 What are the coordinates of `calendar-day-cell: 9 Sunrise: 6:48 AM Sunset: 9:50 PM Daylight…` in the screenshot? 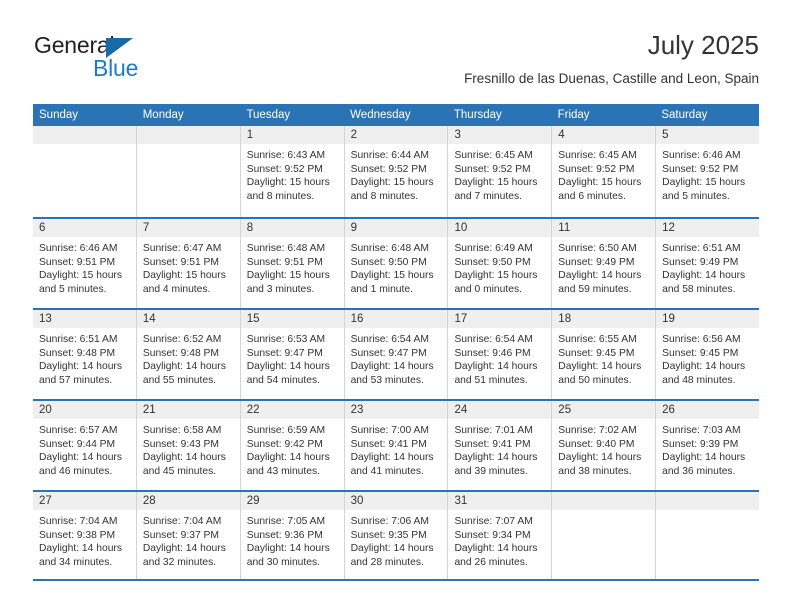 It's located at (396, 263).